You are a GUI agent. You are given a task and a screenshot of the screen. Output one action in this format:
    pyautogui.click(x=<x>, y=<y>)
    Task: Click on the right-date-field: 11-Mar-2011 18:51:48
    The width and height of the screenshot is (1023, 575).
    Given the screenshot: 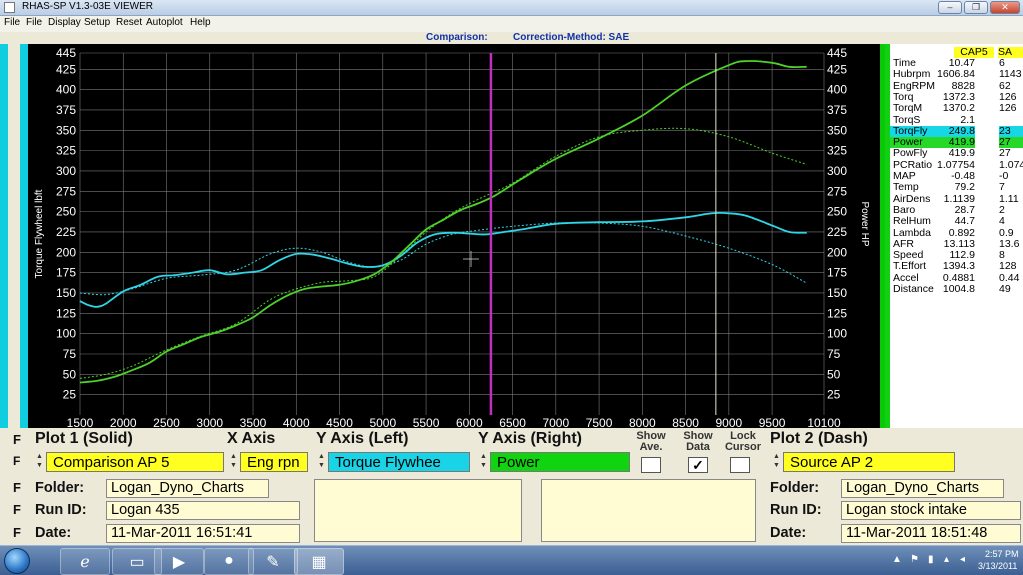 What is the action you would take?
    pyautogui.click(x=931, y=533)
    